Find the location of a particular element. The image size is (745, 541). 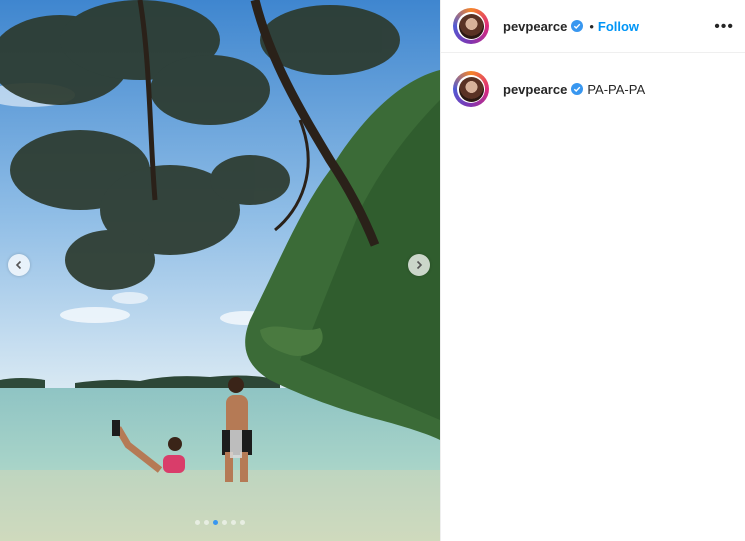

post-header: pevpearce • Follow ••• is located at coordinates (593, 26).